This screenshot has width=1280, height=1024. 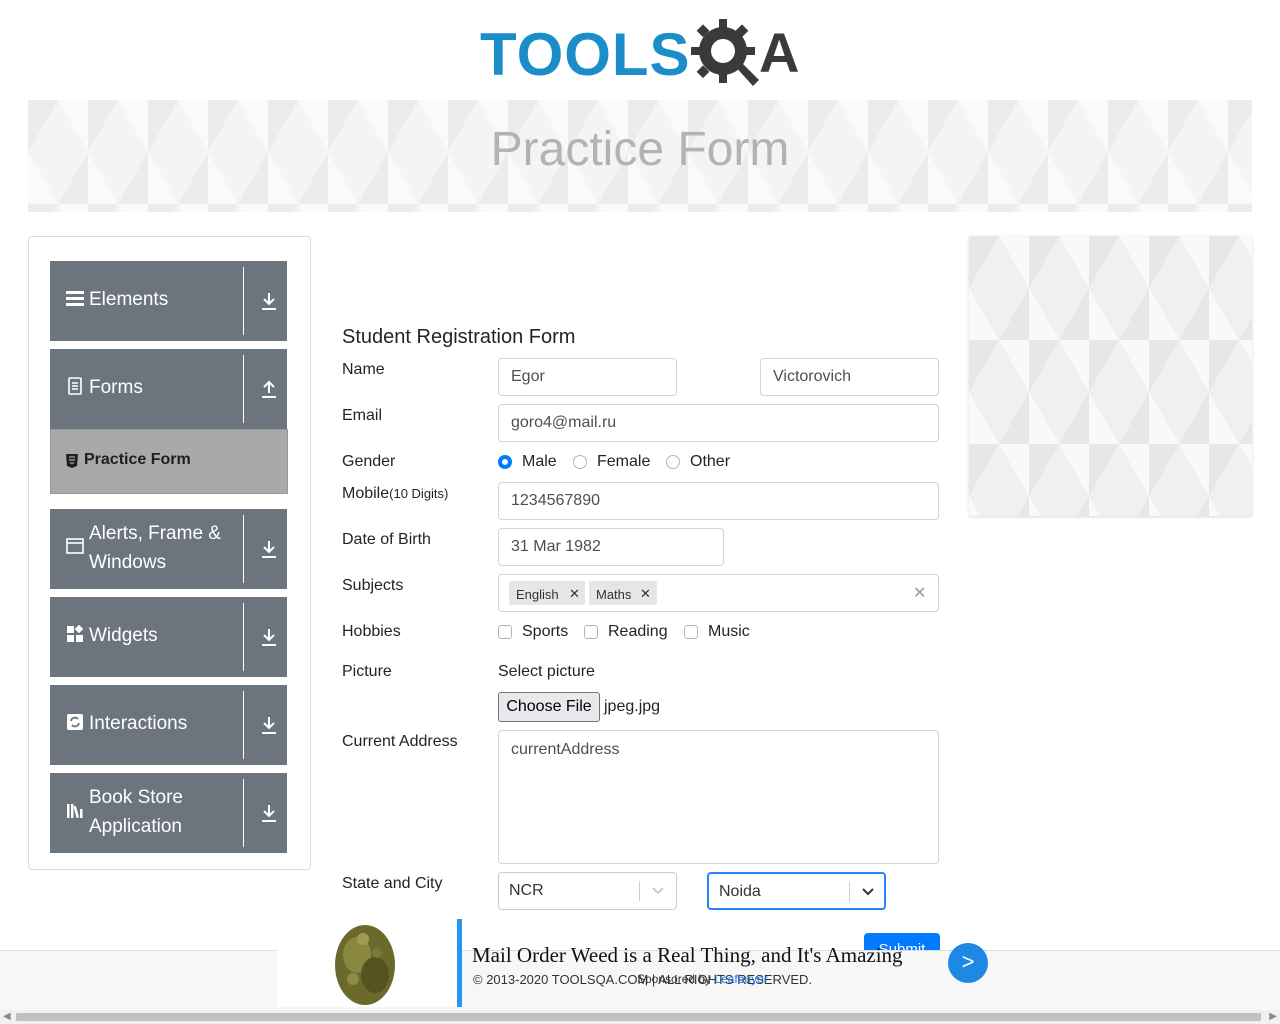 I want to click on hobby-reading-checkbox, so click(x=591, y=632).